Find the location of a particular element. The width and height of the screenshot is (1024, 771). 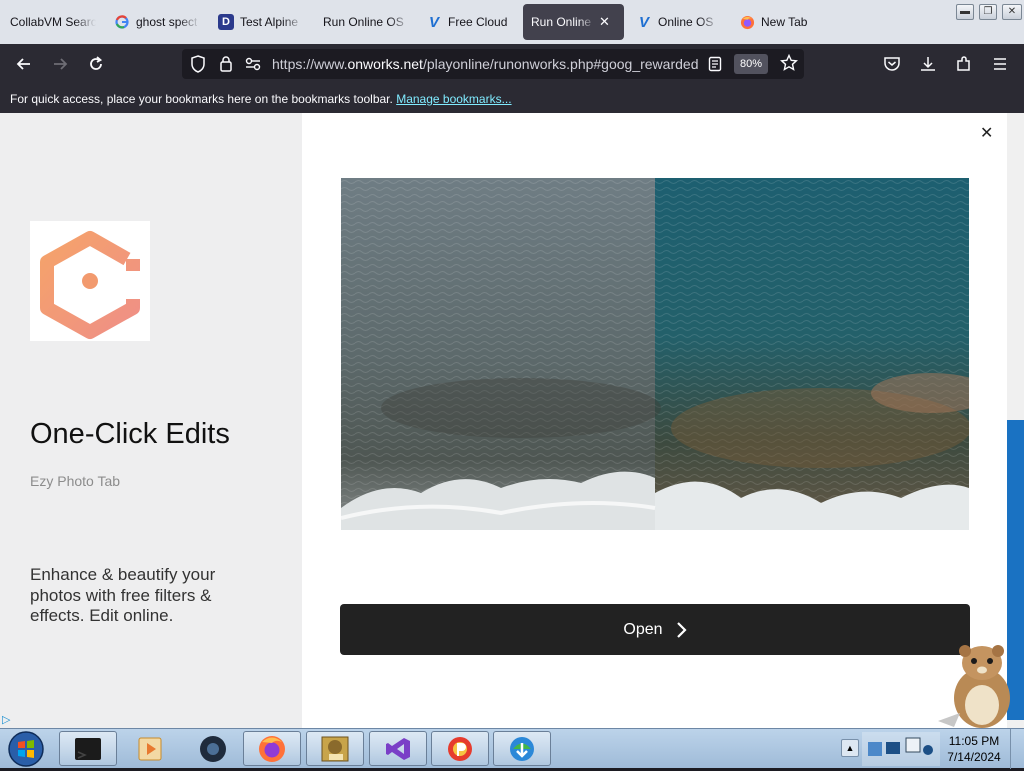

ad-title: One-Click Edits is located at coordinates (130, 434).